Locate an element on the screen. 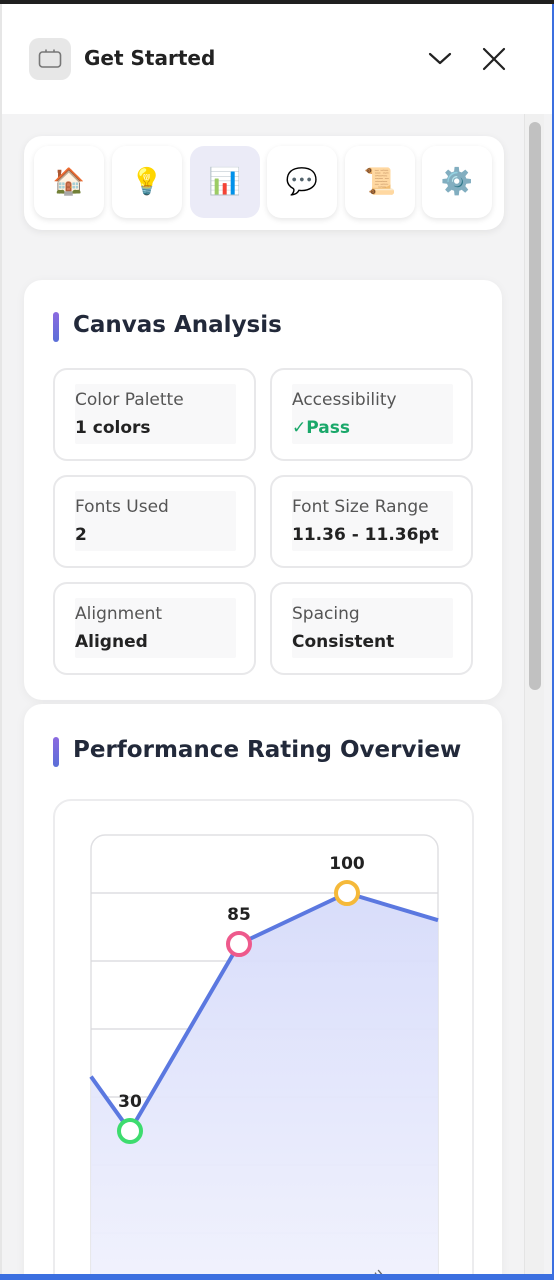 Image resolution: width=554 pixels, height=1280 pixels. chevron-down-icon is located at coordinates (440, 58).